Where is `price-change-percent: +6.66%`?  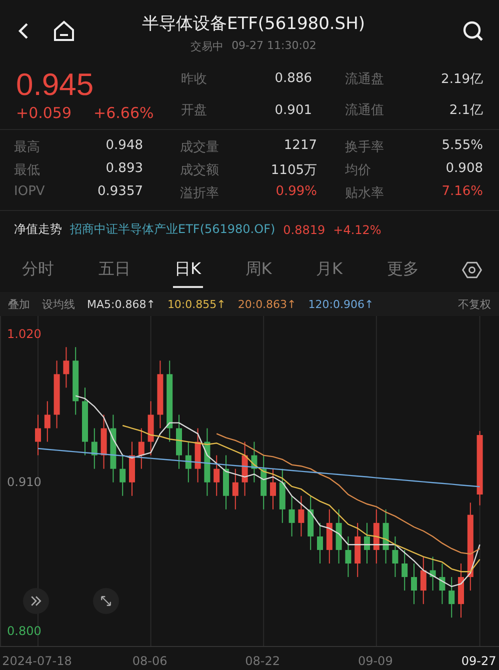 price-change-percent: +6.66% is located at coordinates (124, 113).